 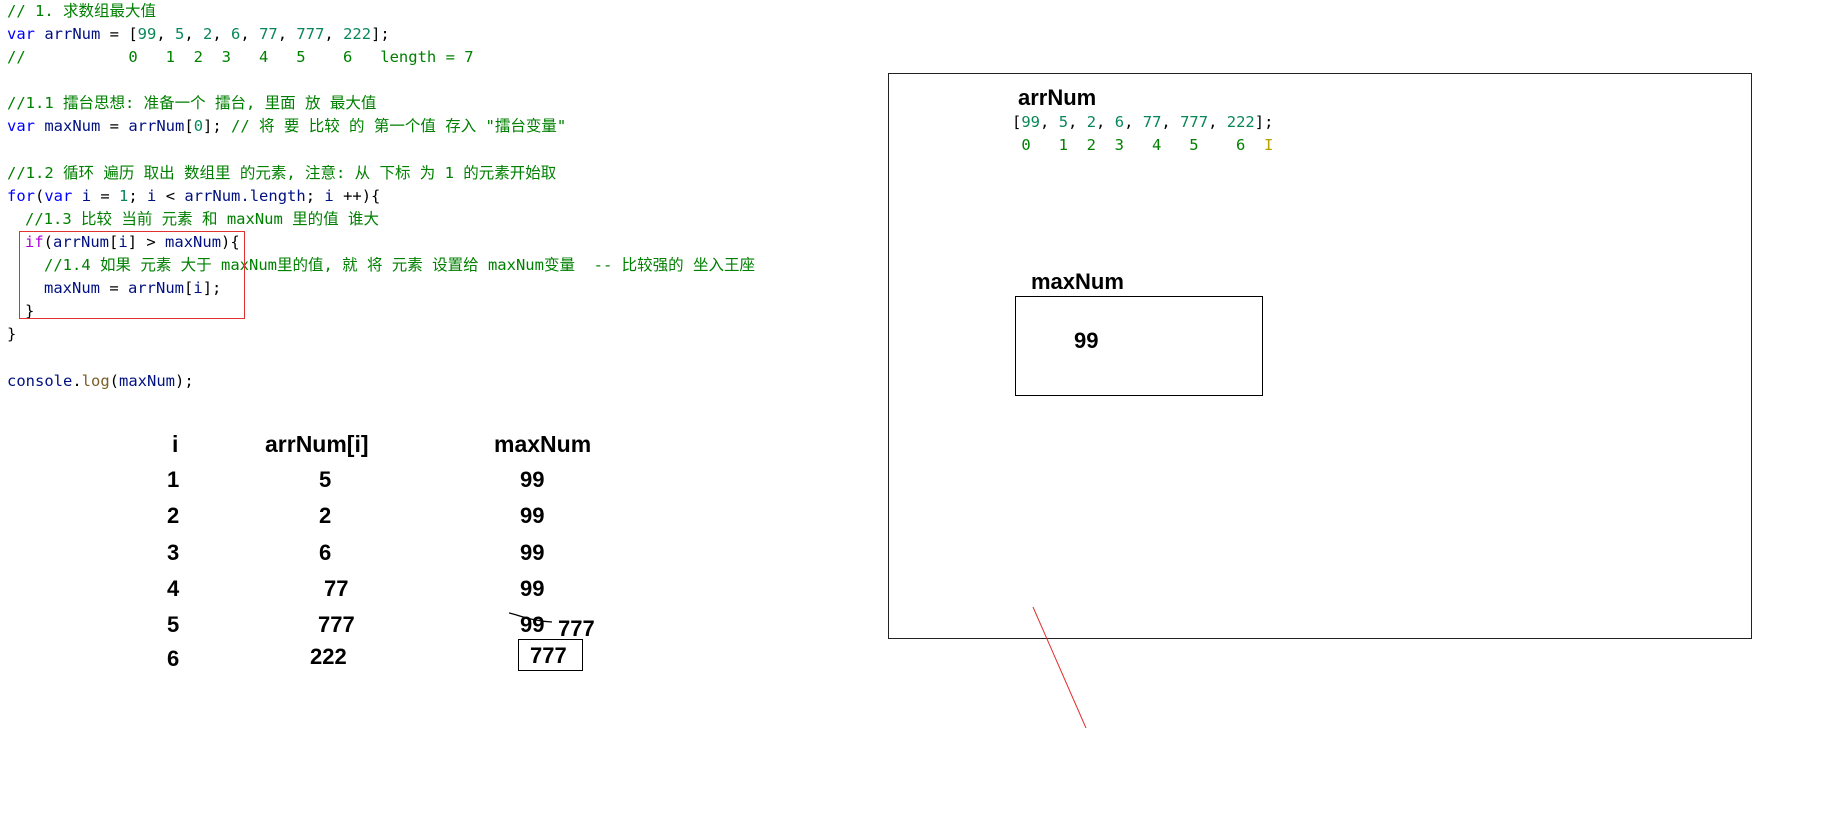 What do you see at coordinates (1077, 281) in the screenshot?
I see `panel-maxnum-title: maxNum` at bounding box center [1077, 281].